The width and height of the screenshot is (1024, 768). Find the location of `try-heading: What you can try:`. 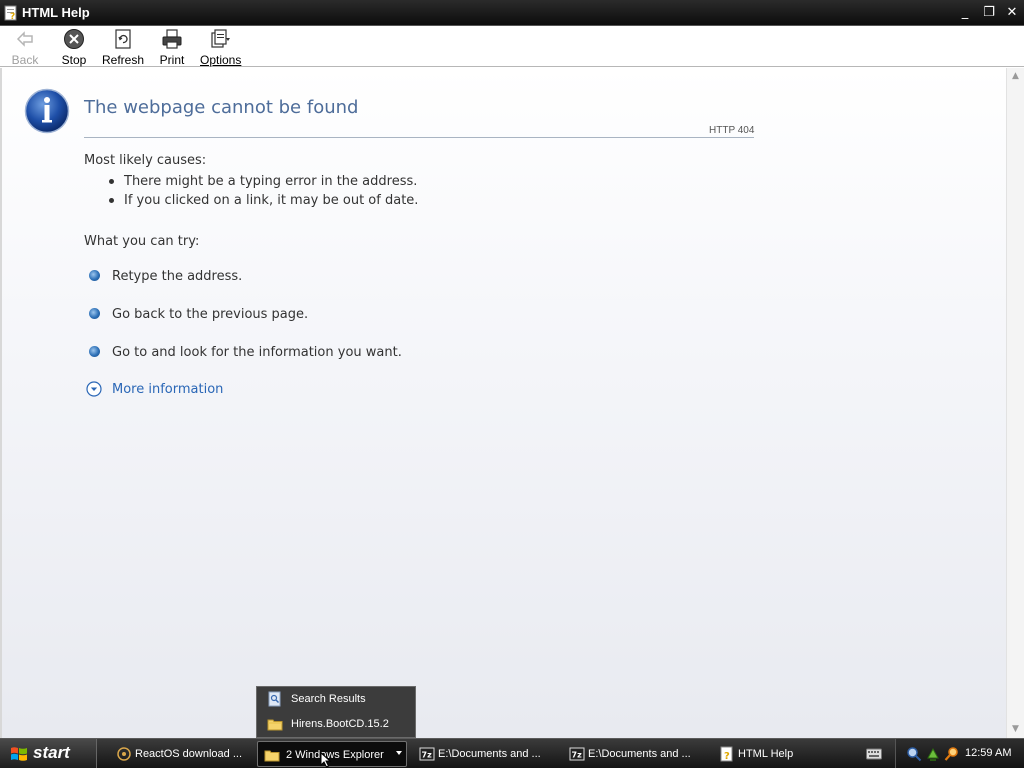

try-heading: What you can try: is located at coordinates (142, 241).